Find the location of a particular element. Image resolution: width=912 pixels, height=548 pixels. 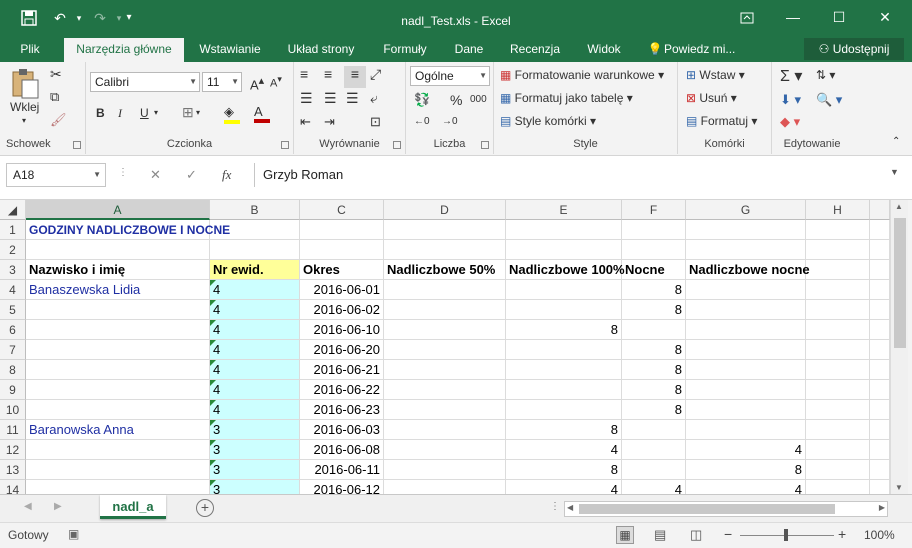

column-header: B is located at coordinates (255, 210).